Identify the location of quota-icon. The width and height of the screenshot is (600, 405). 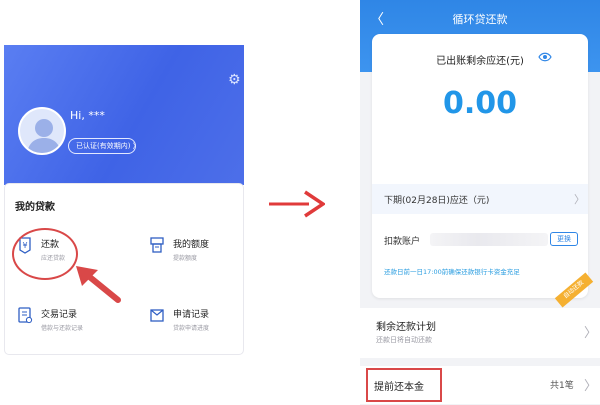
(157, 245).